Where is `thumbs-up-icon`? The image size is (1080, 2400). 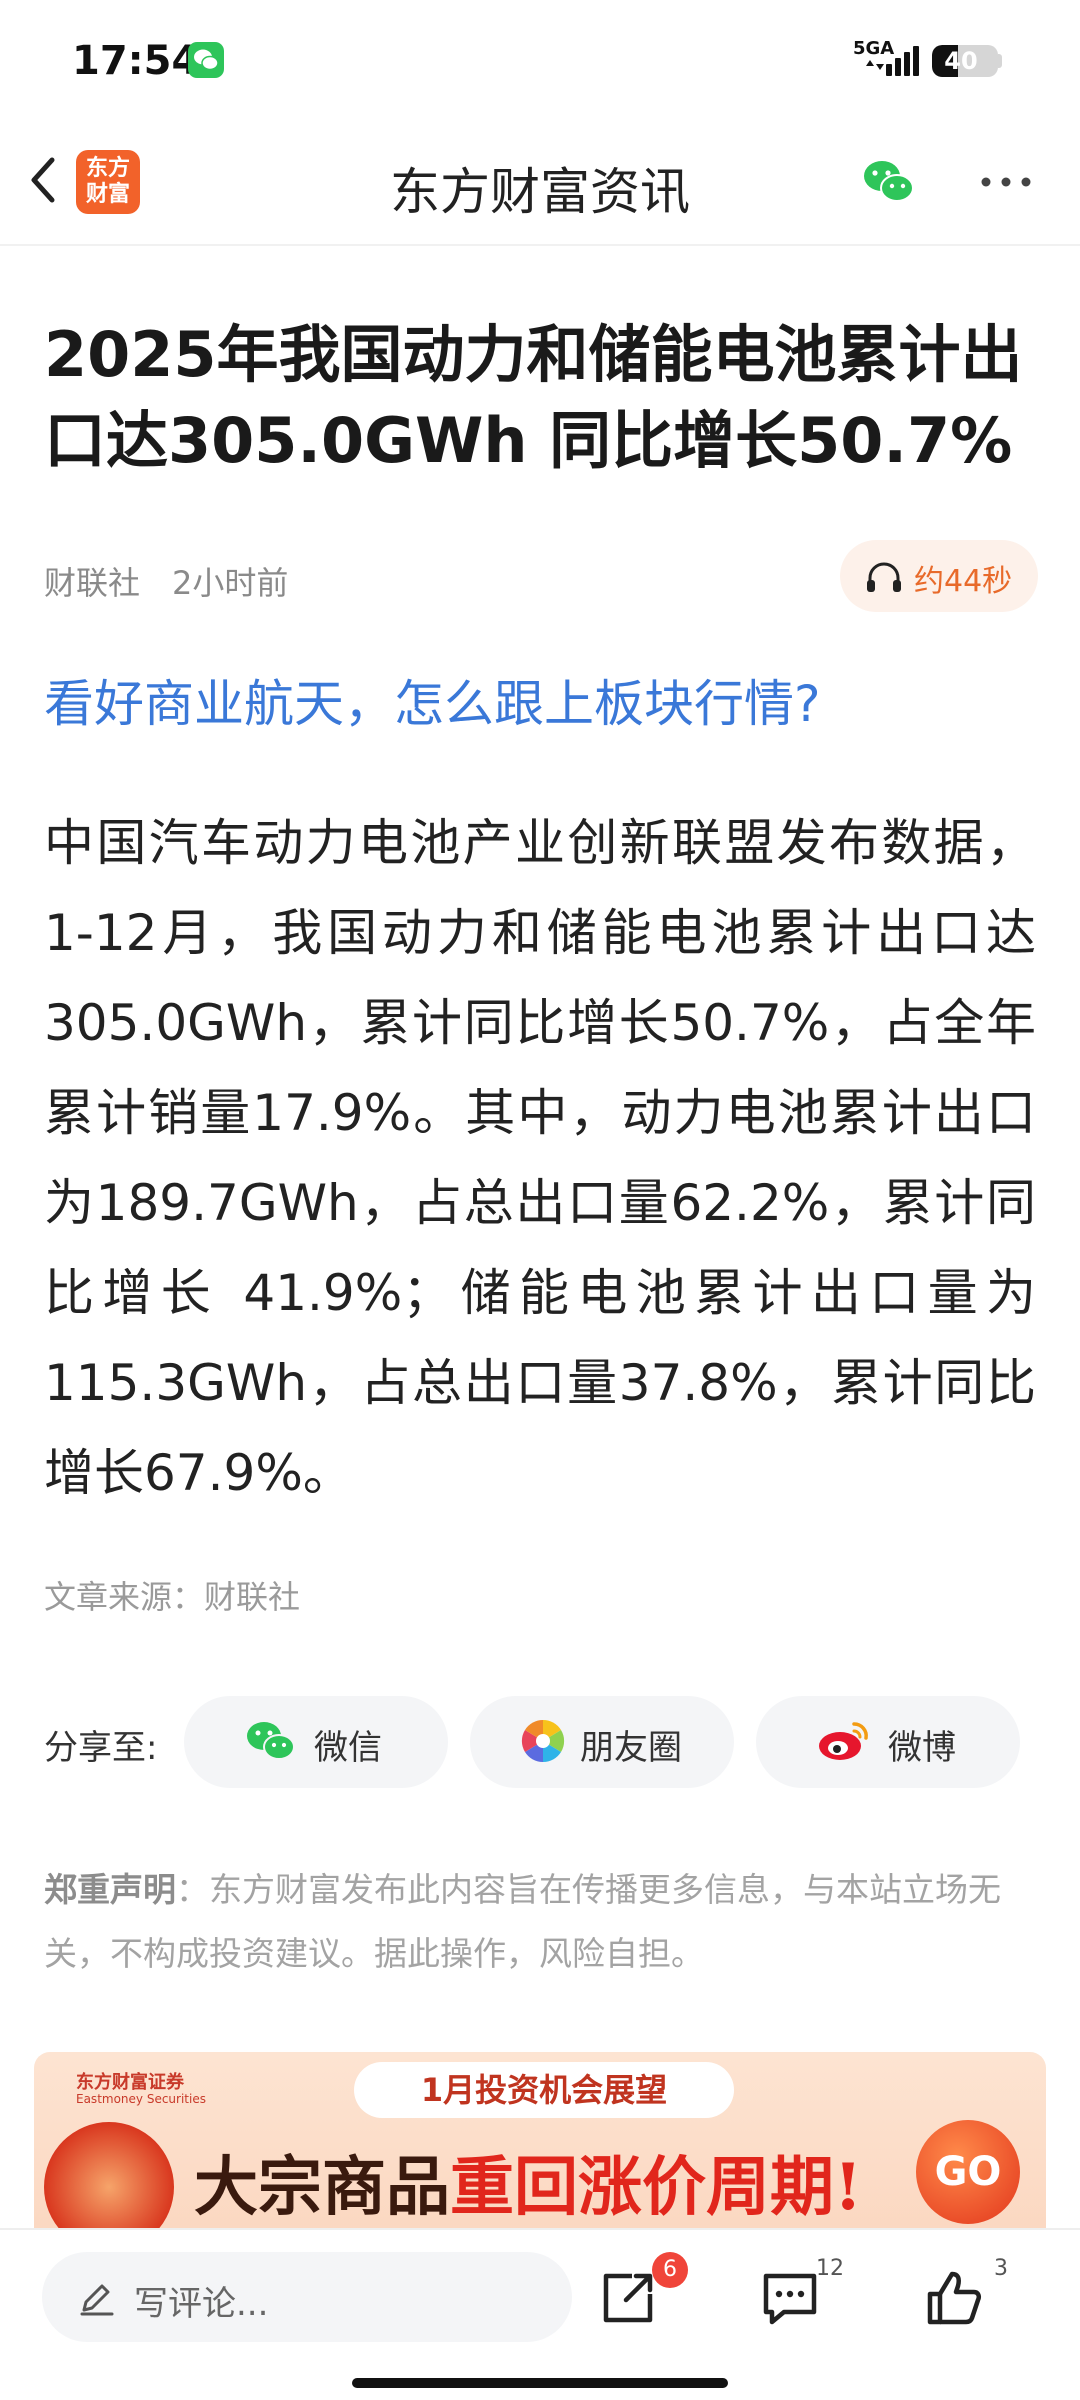
thumbs-up-icon is located at coordinates (954, 2298).